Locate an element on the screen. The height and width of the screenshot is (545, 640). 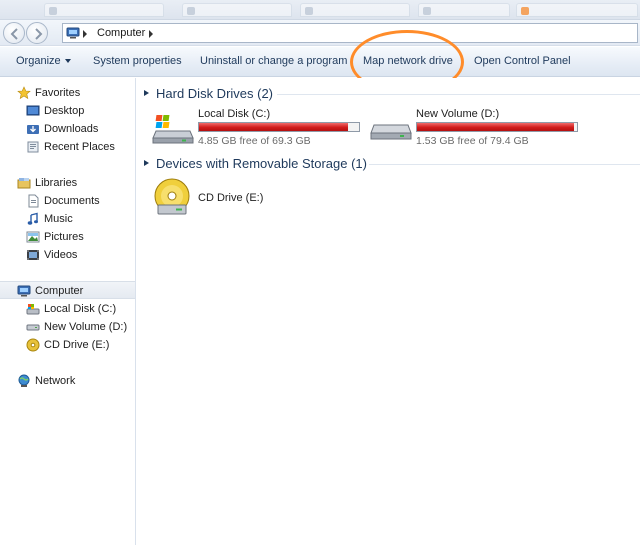
nav-documents: Documents is located at coordinates (67, 201).